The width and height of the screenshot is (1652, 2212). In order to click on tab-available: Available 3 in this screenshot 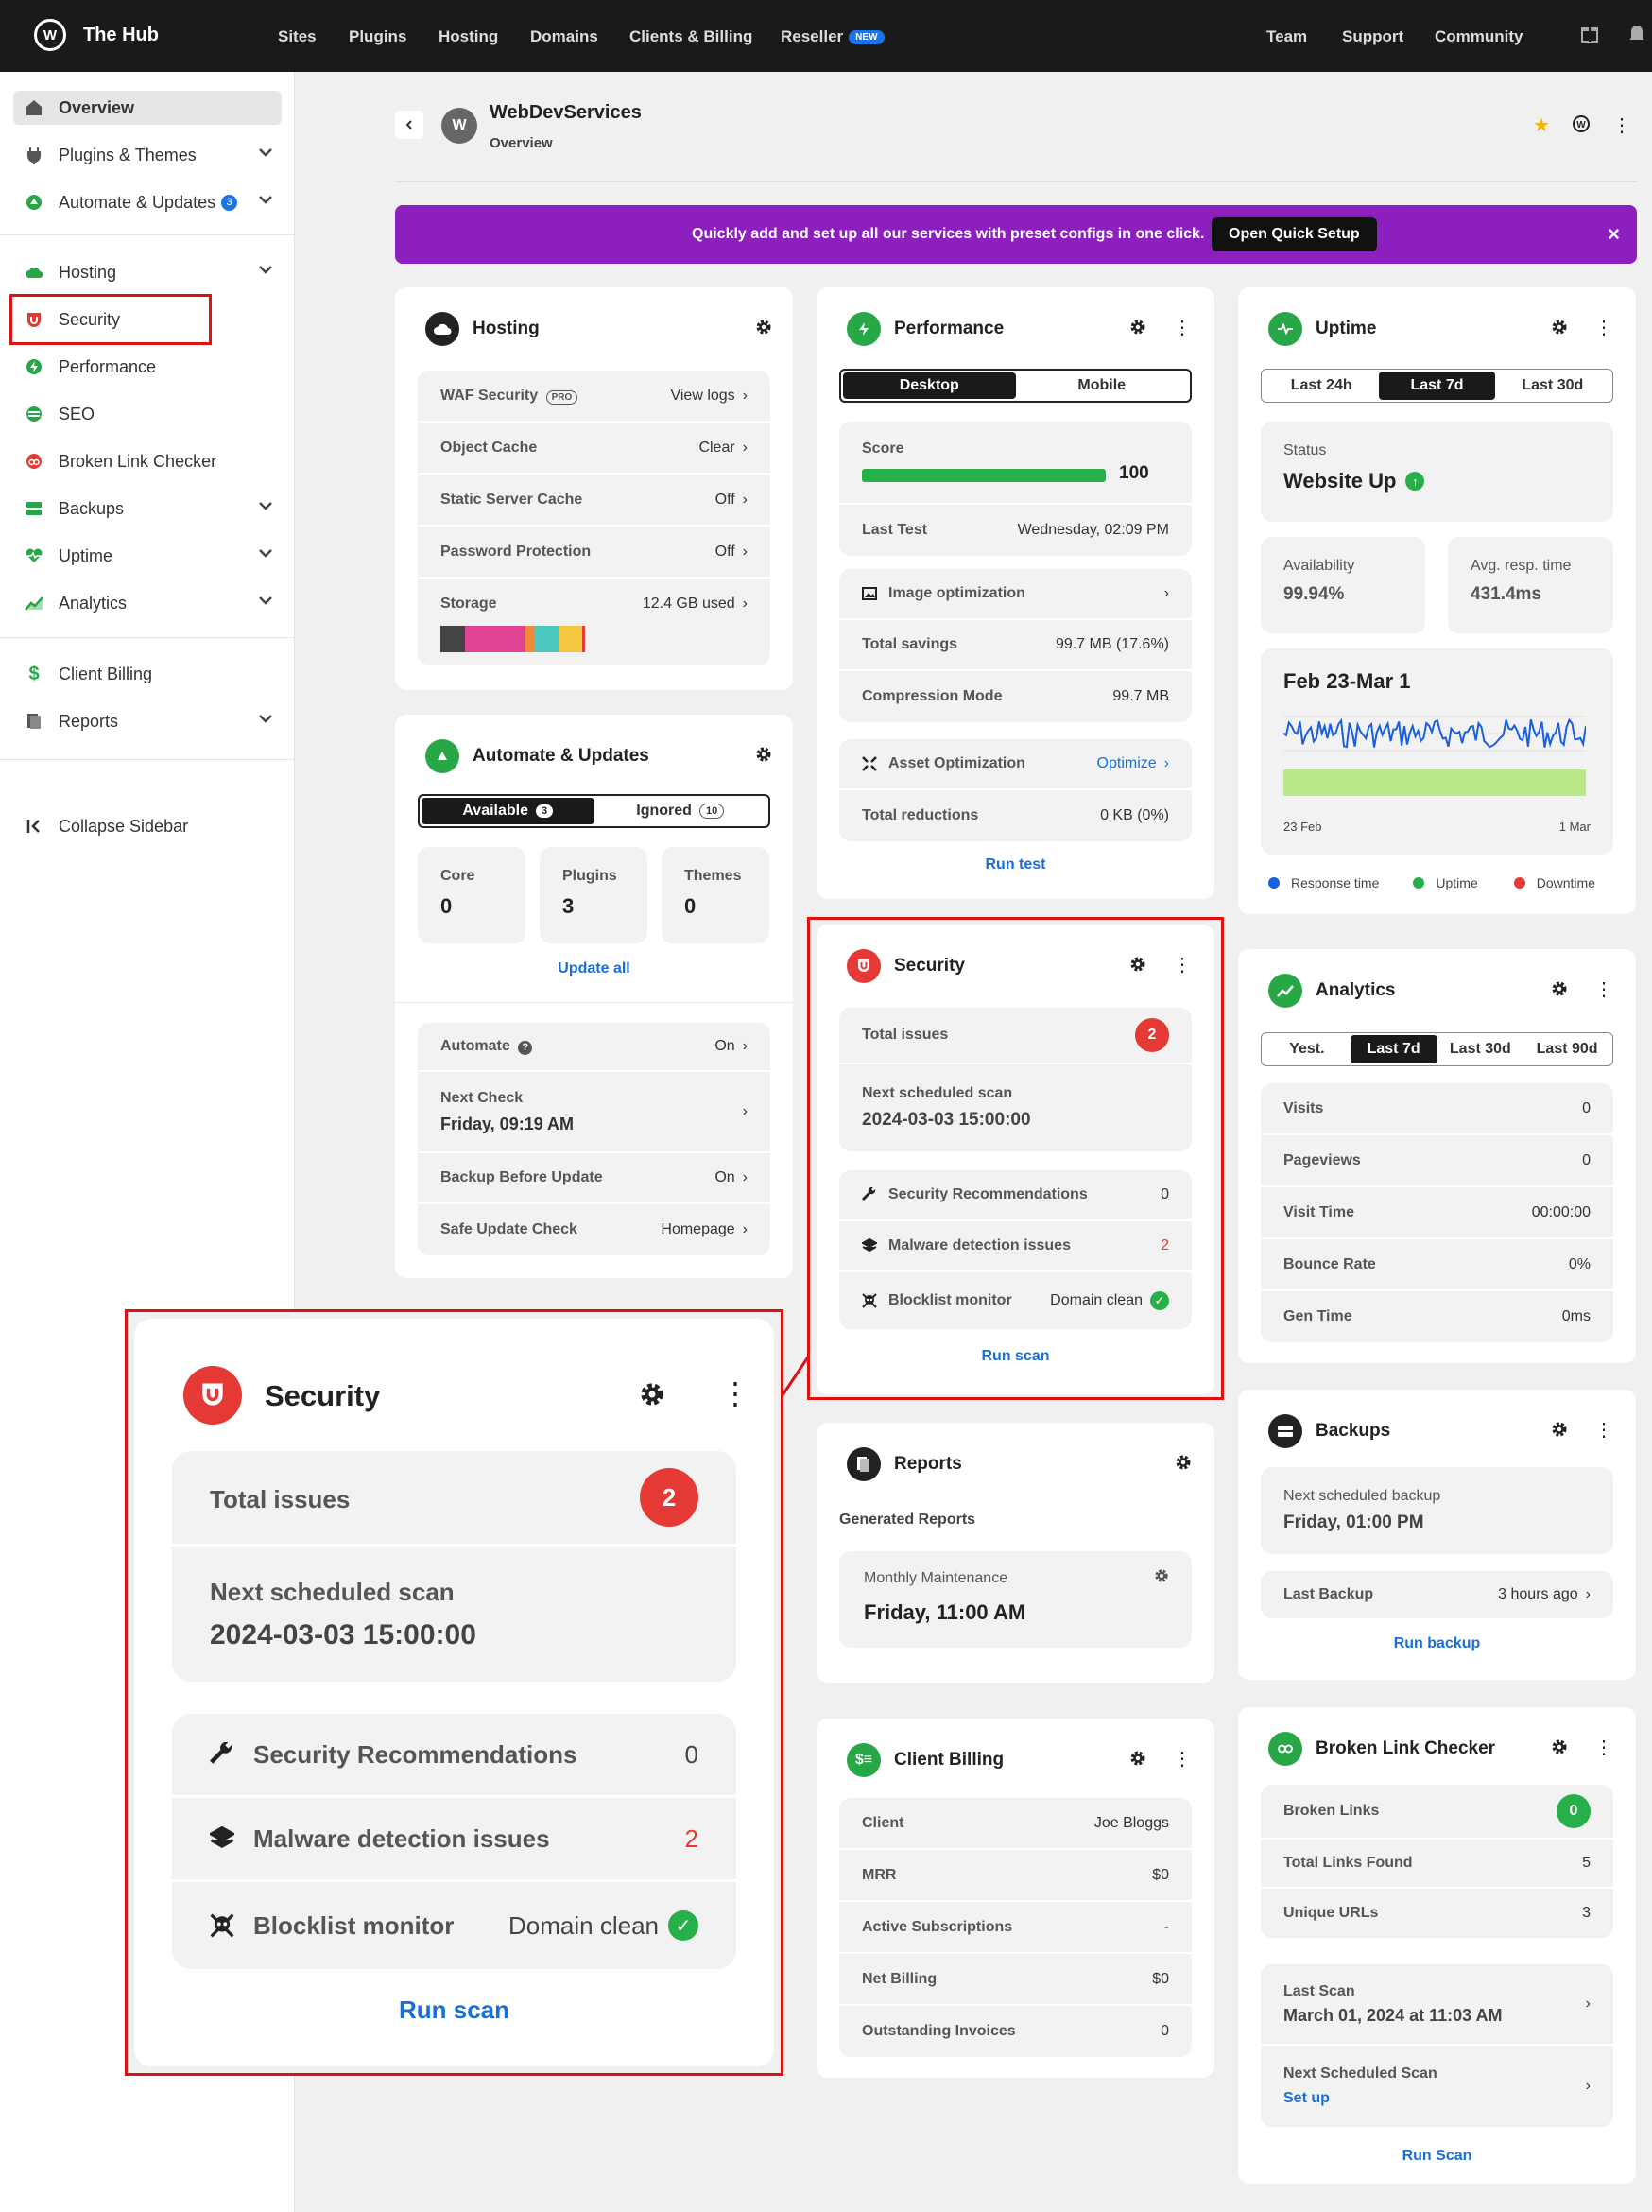, I will do `click(508, 811)`.